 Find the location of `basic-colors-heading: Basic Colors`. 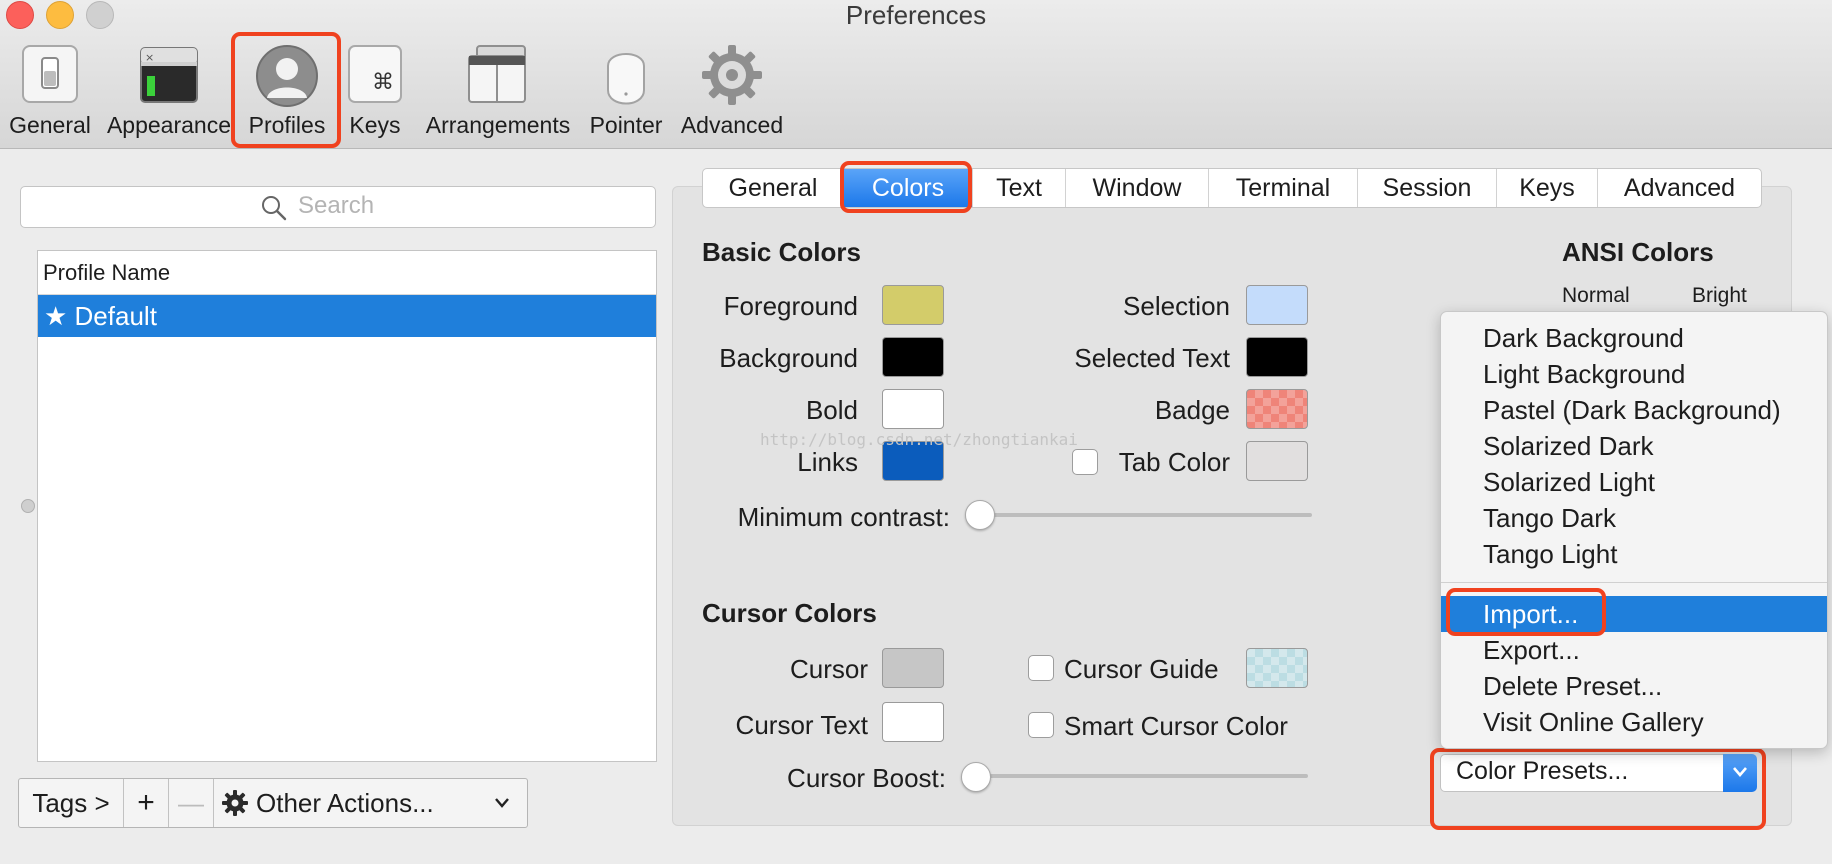

basic-colors-heading: Basic Colors is located at coordinates (781, 252).